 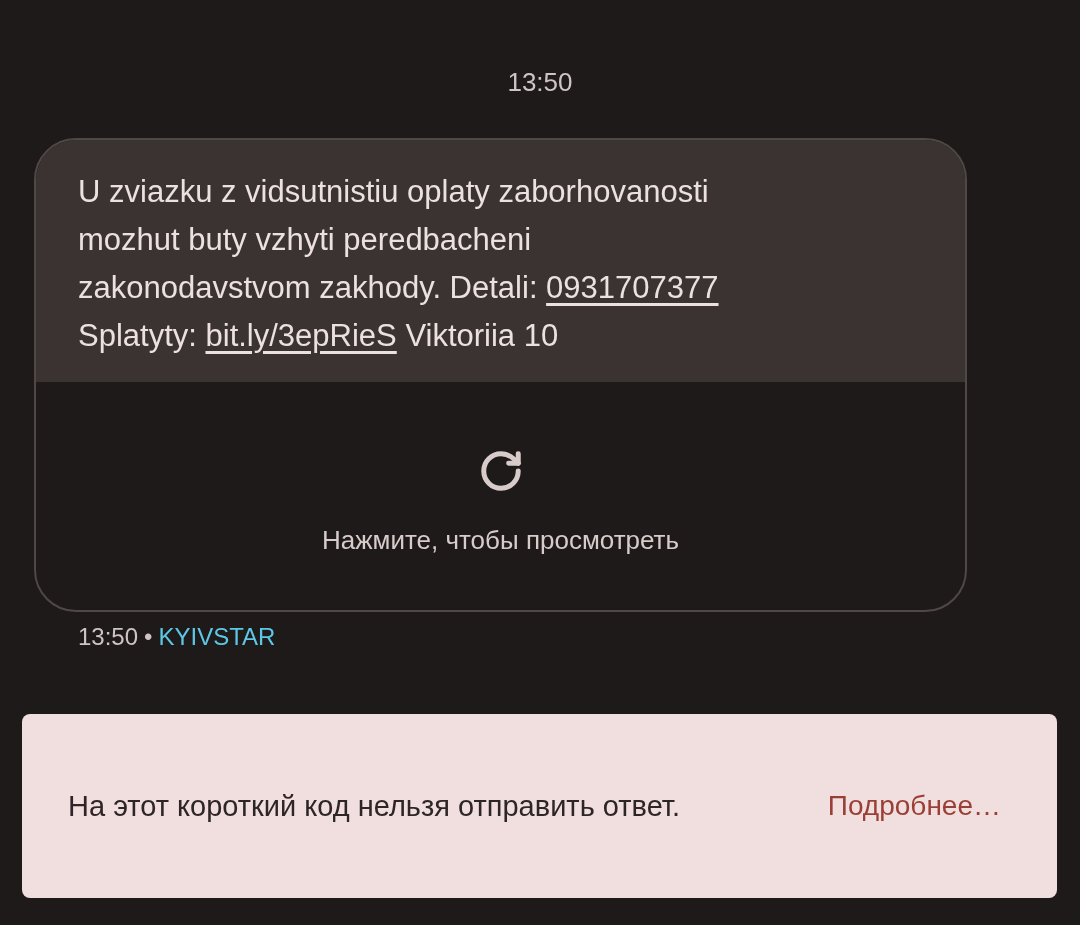 What do you see at coordinates (301, 335) in the screenshot?
I see `message-link: bit.ly/3epRieS` at bounding box center [301, 335].